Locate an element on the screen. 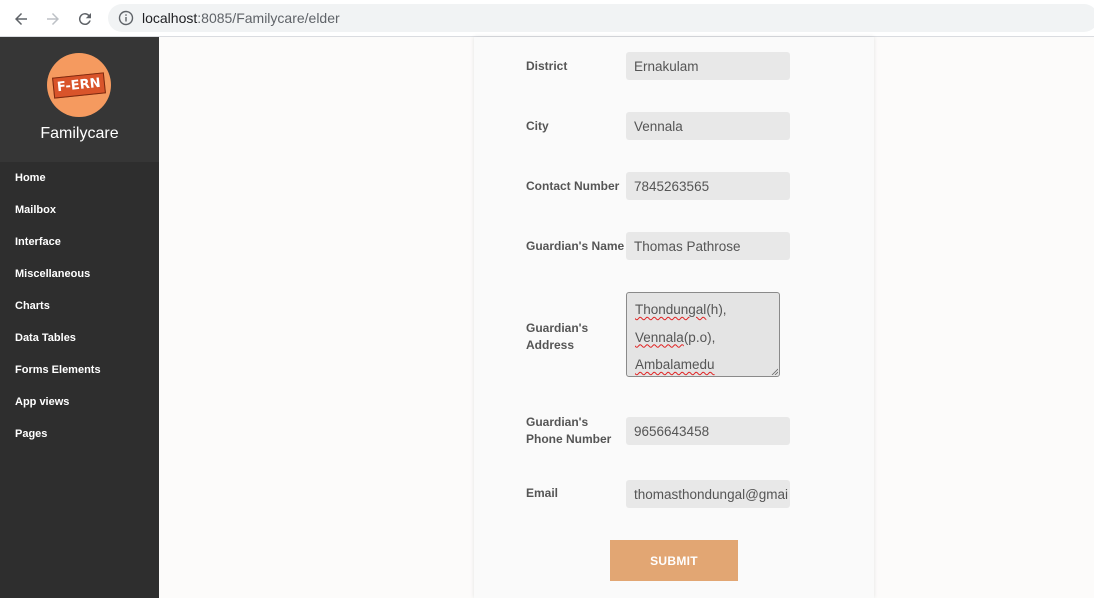 This screenshot has height=598, width=1094. logo: F-ERN is located at coordinates (79, 85).